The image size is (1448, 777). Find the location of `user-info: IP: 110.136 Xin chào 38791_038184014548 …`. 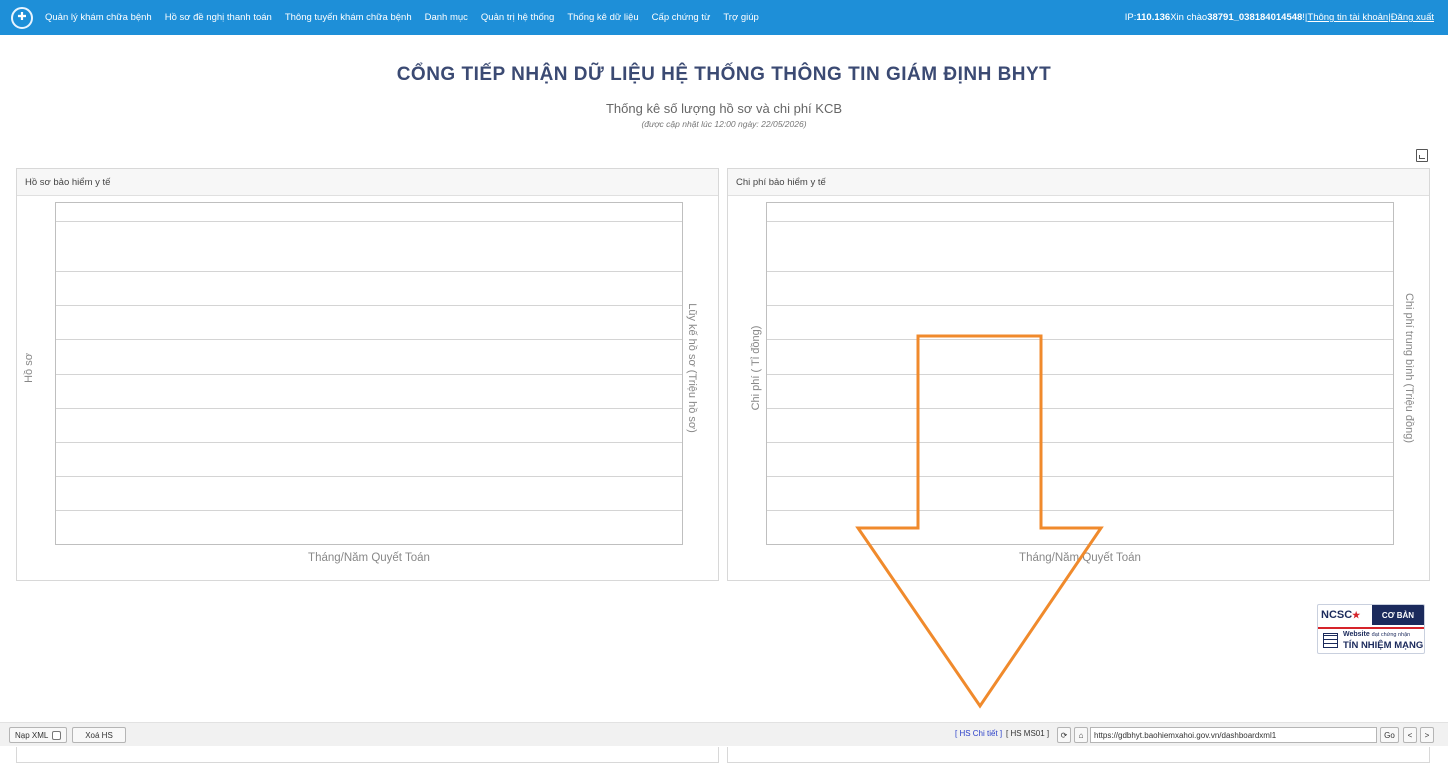

user-info: IP: 110.136 Xin chào 38791_038184014548 … is located at coordinates (1279, 17).